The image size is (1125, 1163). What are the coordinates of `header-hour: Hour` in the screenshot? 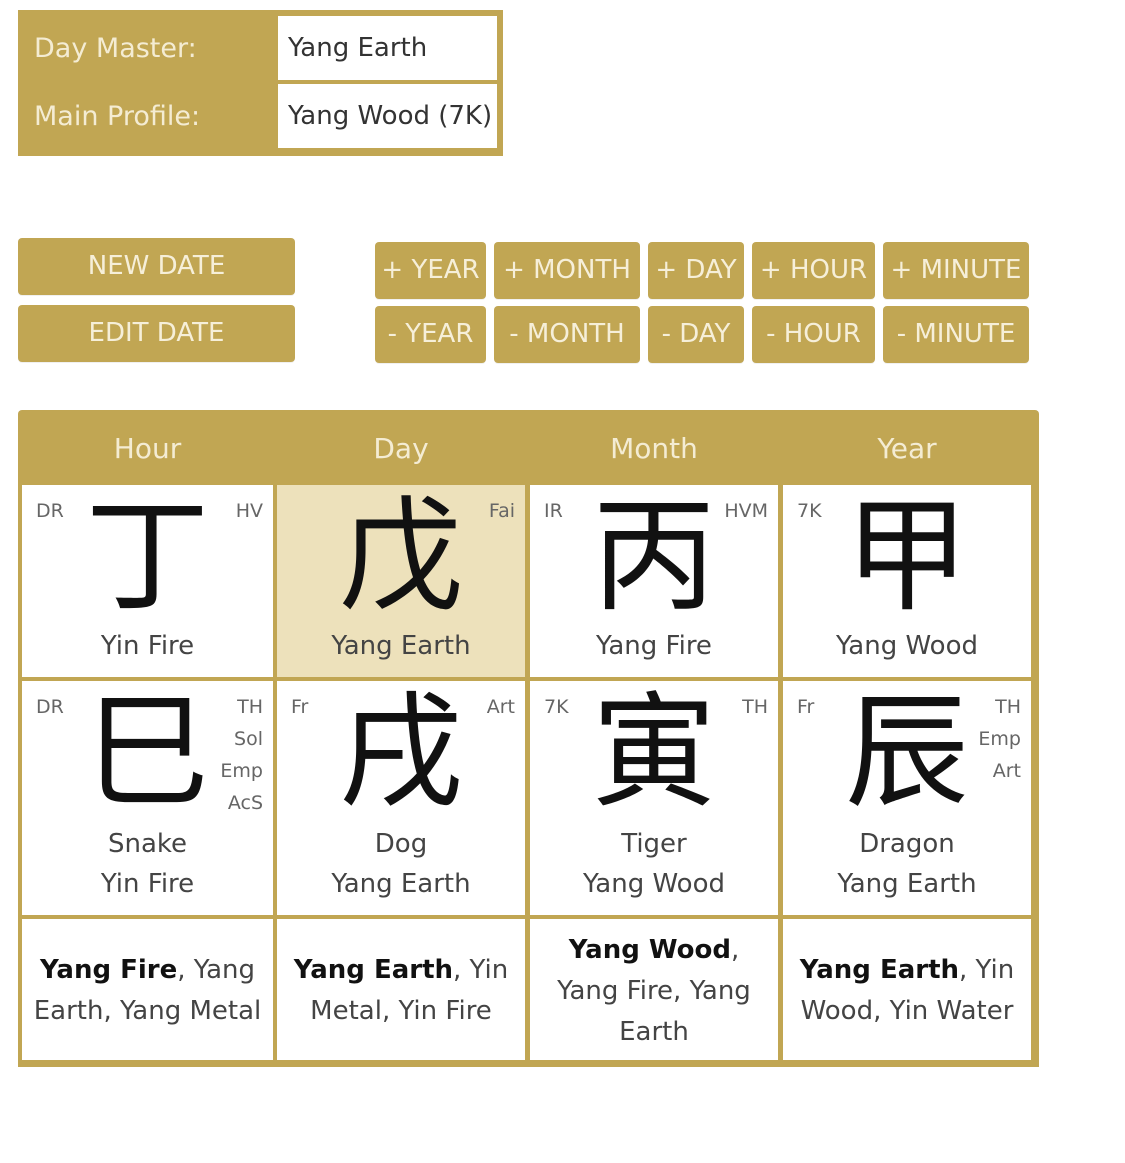 It's located at (147, 448).